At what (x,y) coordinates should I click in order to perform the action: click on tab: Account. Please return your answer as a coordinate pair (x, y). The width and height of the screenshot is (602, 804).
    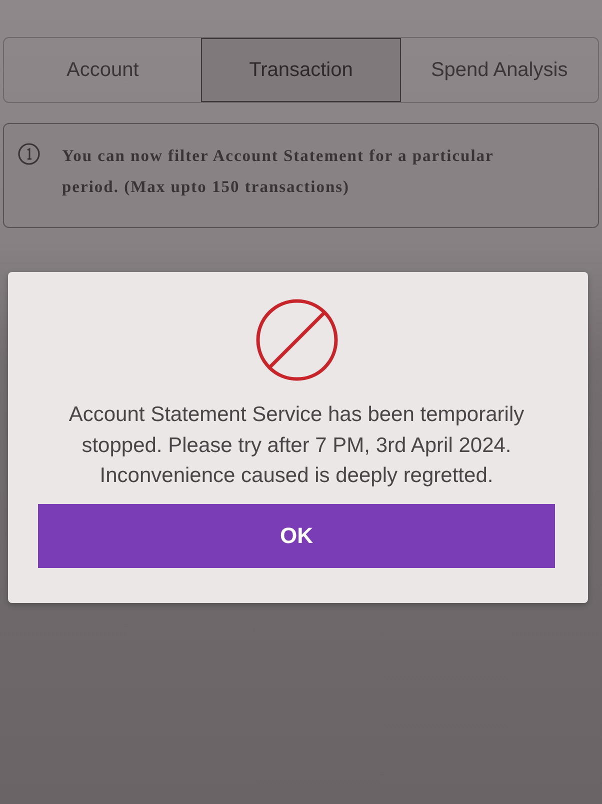
    Looking at the image, I should click on (103, 70).